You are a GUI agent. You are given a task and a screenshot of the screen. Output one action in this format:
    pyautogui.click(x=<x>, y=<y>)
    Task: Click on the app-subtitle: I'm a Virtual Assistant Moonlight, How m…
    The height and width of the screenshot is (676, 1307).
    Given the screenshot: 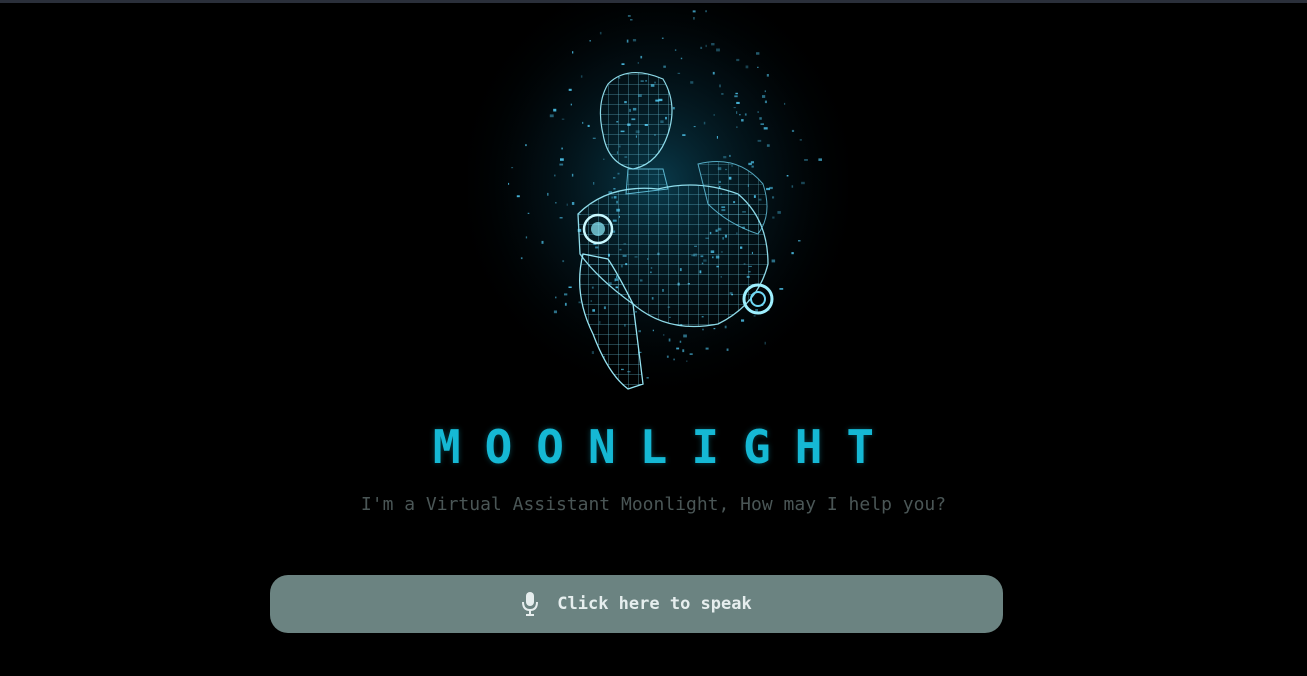 What is the action you would take?
    pyautogui.click(x=653, y=504)
    